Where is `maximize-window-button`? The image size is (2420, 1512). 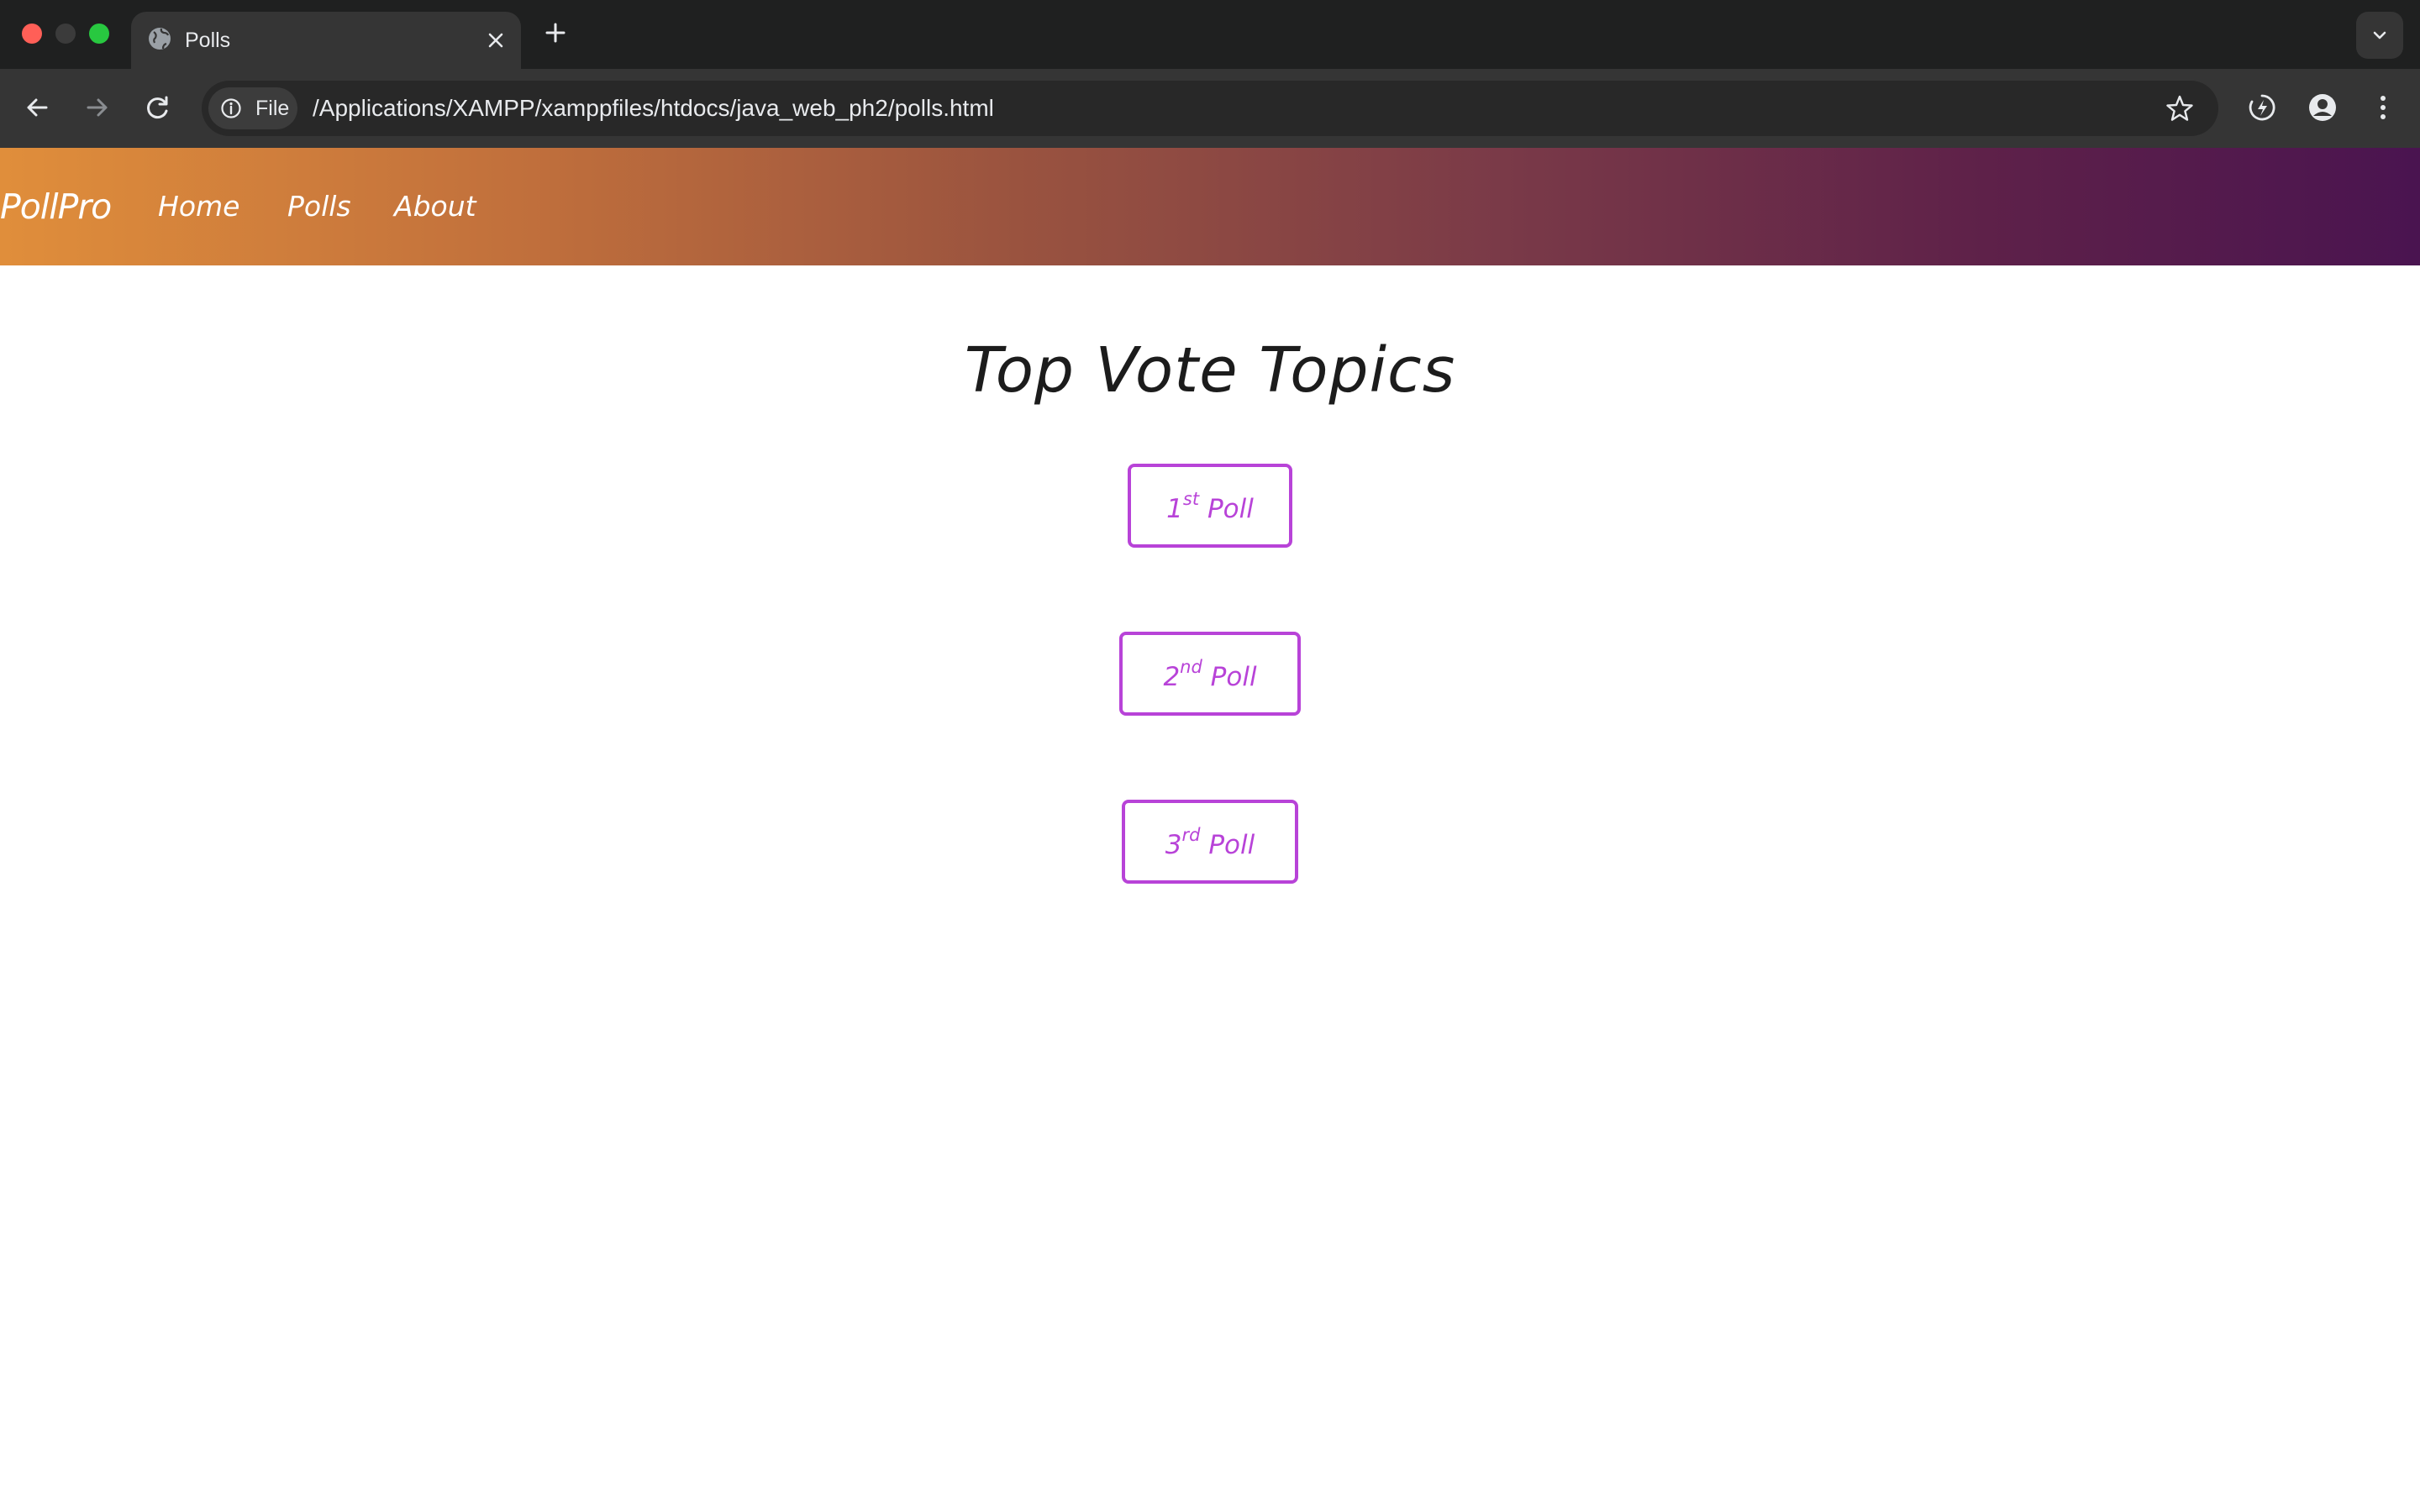 maximize-window-button is located at coordinates (99, 34).